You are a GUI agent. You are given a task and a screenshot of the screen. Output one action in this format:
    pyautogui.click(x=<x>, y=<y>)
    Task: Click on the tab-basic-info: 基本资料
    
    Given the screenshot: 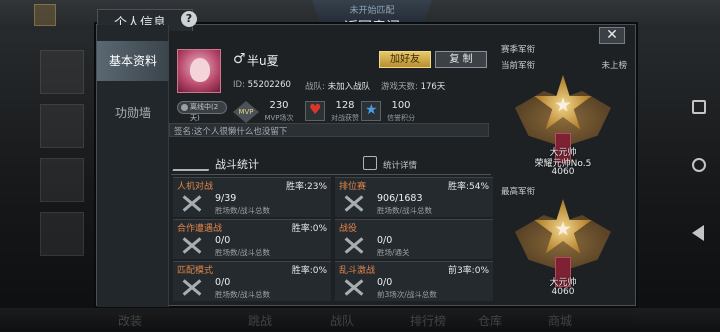 What is the action you would take?
    pyautogui.click(x=133, y=61)
    